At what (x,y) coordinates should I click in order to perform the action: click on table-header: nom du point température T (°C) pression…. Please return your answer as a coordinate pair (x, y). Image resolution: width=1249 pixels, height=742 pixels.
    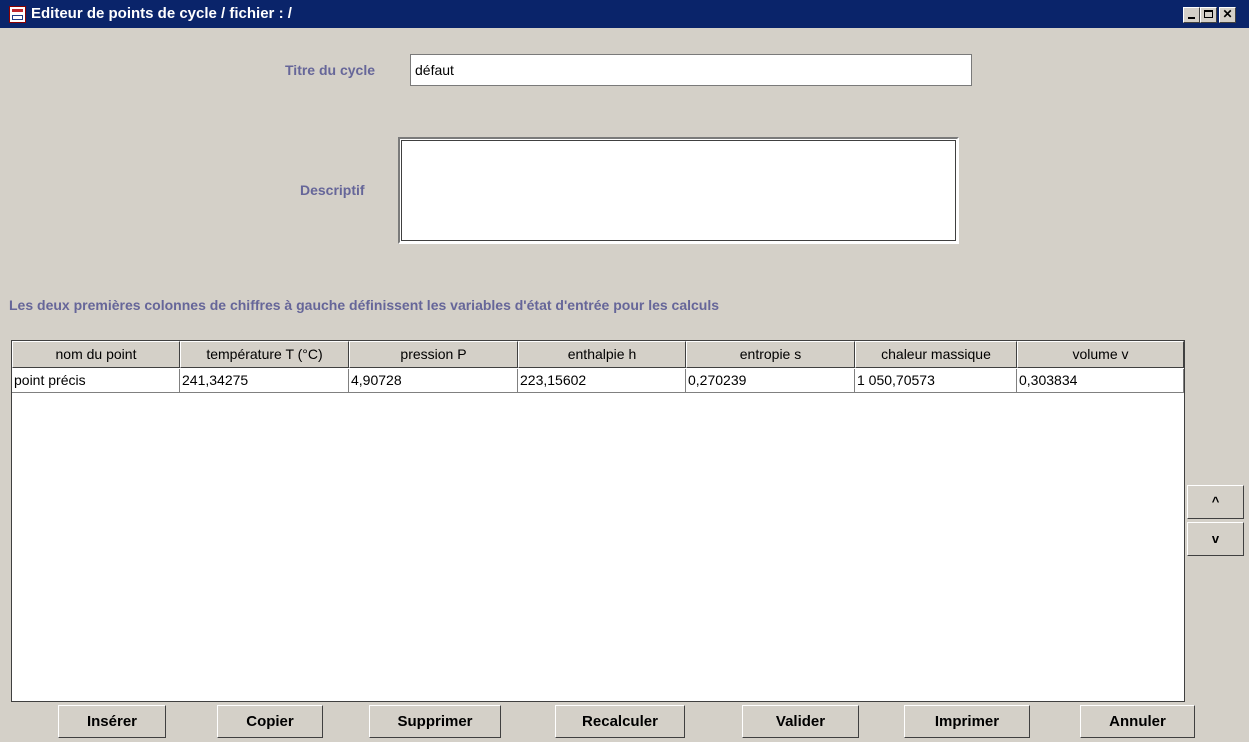
    Looking at the image, I should click on (598, 354).